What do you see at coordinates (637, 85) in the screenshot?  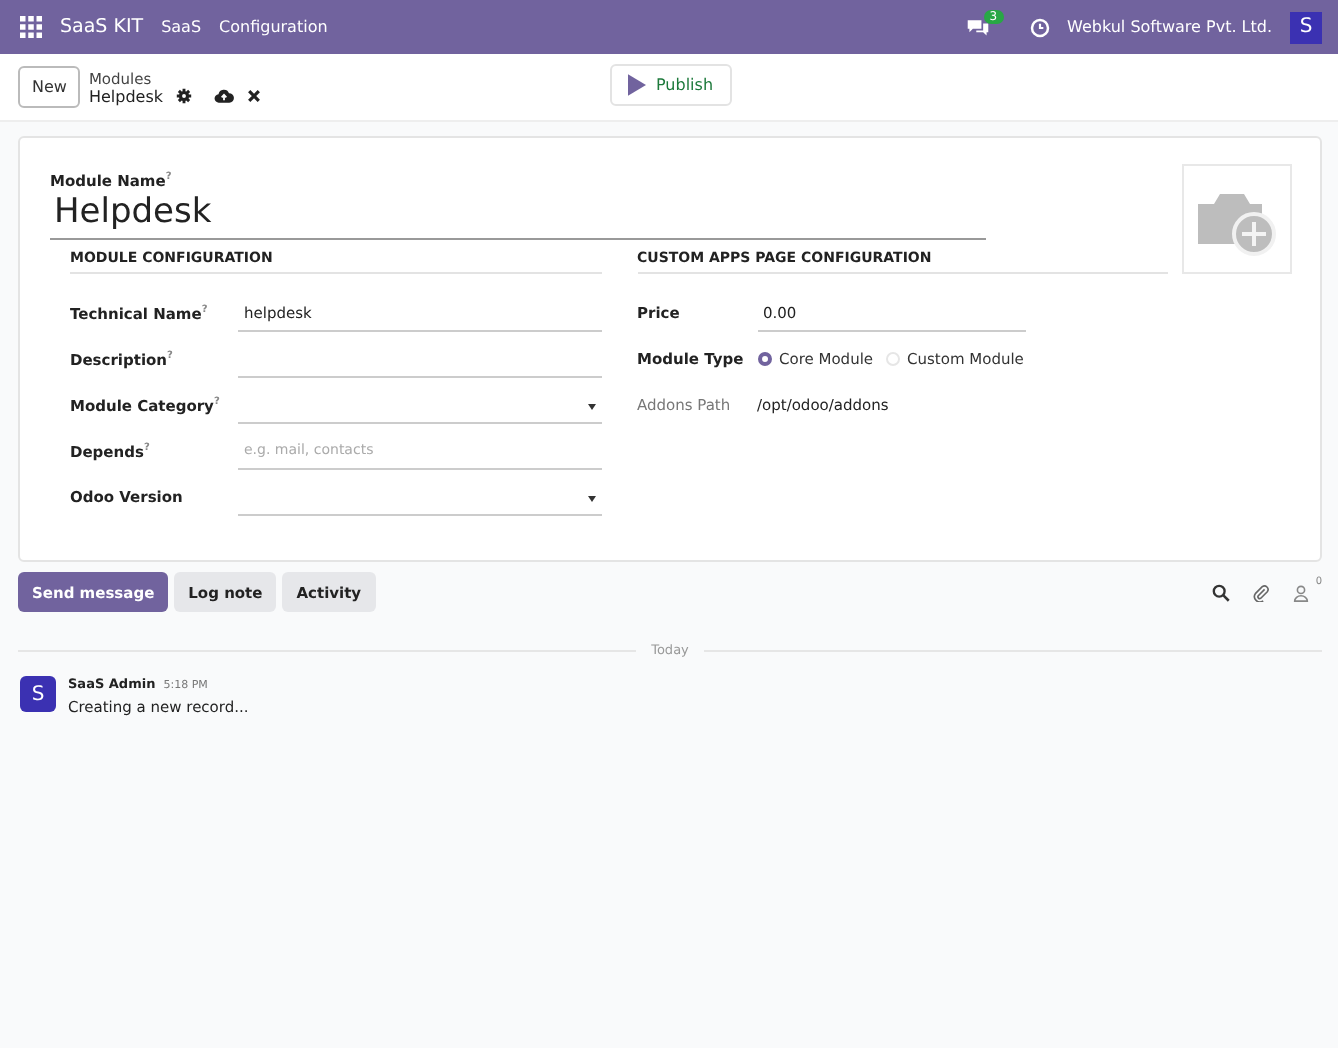 I see `play-icon` at bounding box center [637, 85].